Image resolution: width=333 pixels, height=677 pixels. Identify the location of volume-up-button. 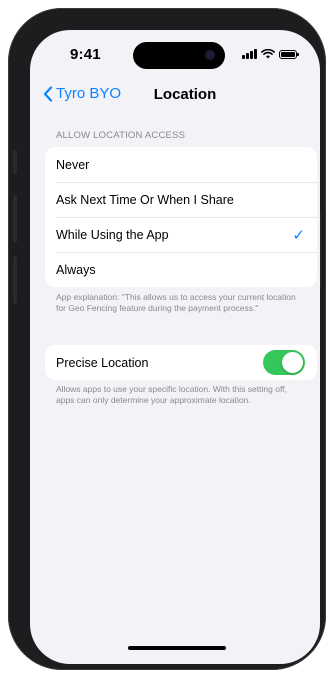
(15, 219).